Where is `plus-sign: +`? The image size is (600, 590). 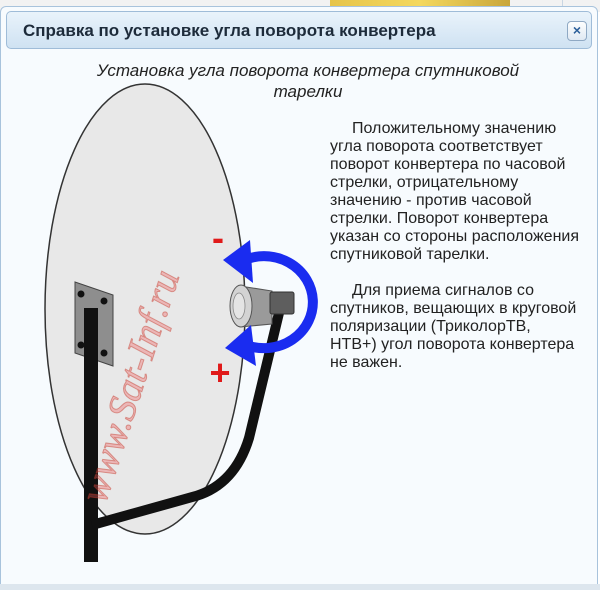
plus-sign: + is located at coordinates (219, 372).